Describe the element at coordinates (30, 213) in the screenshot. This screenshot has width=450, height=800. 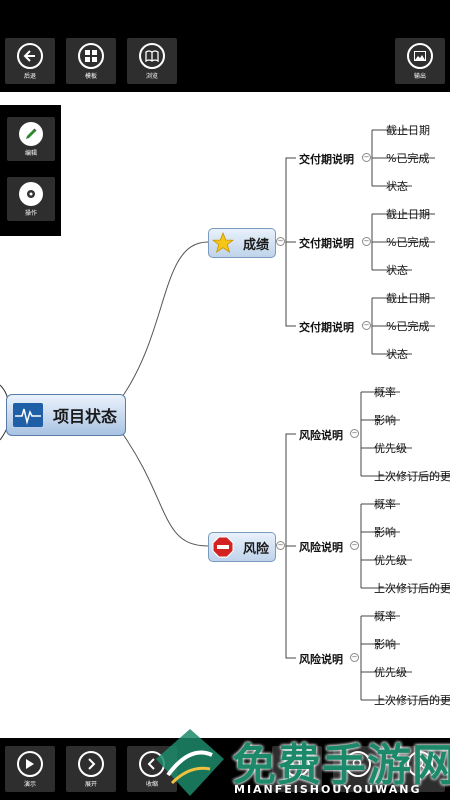
I see `action-label: 操作` at that location.